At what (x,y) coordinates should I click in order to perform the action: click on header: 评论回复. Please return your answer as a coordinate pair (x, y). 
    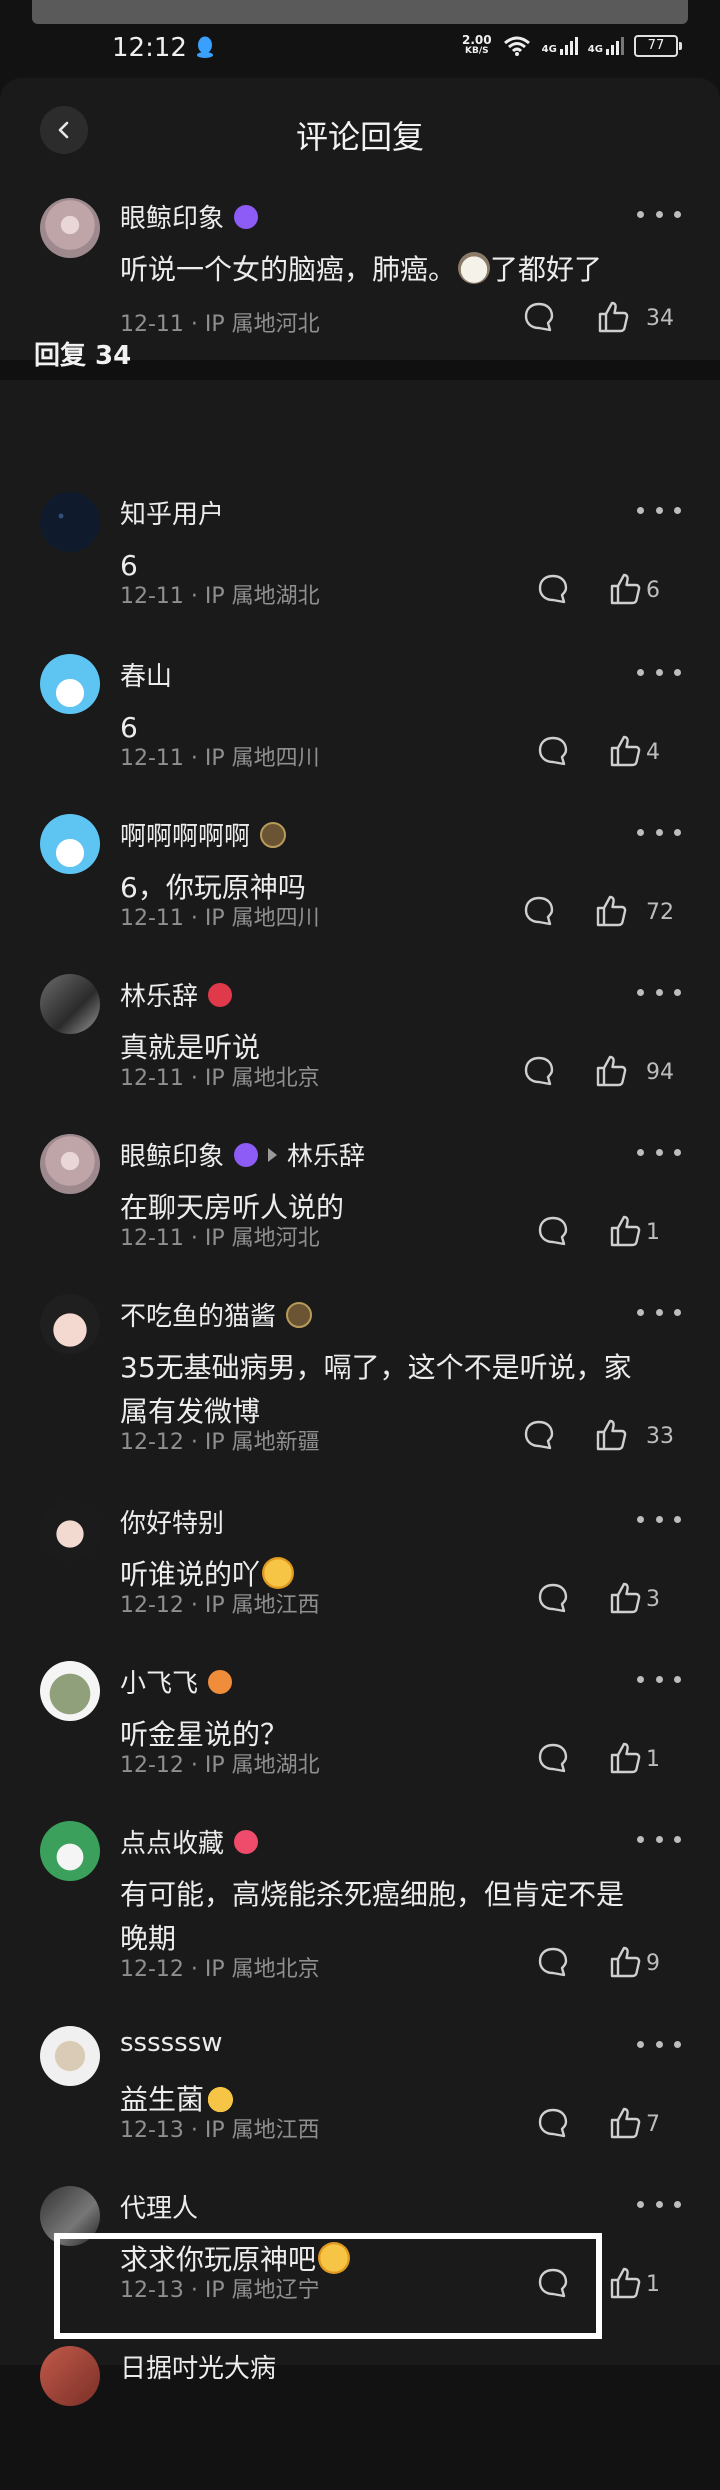
    Looking at the image, I should click on (360, 133).